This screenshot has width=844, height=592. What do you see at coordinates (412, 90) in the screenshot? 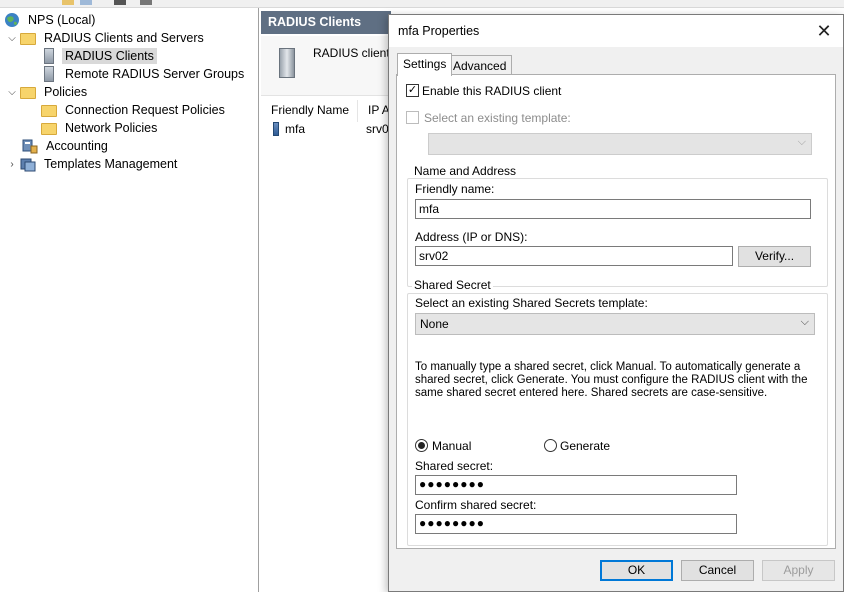
I see `enable-client-checkbox: ✓` at bounding box center [412, 90].